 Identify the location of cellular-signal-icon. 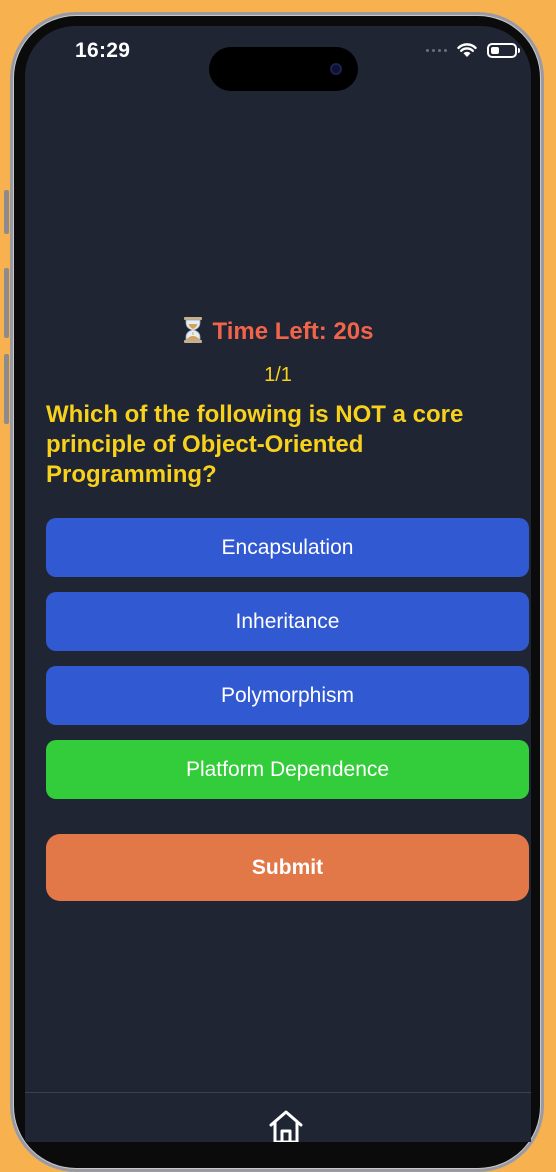
(436, 50).